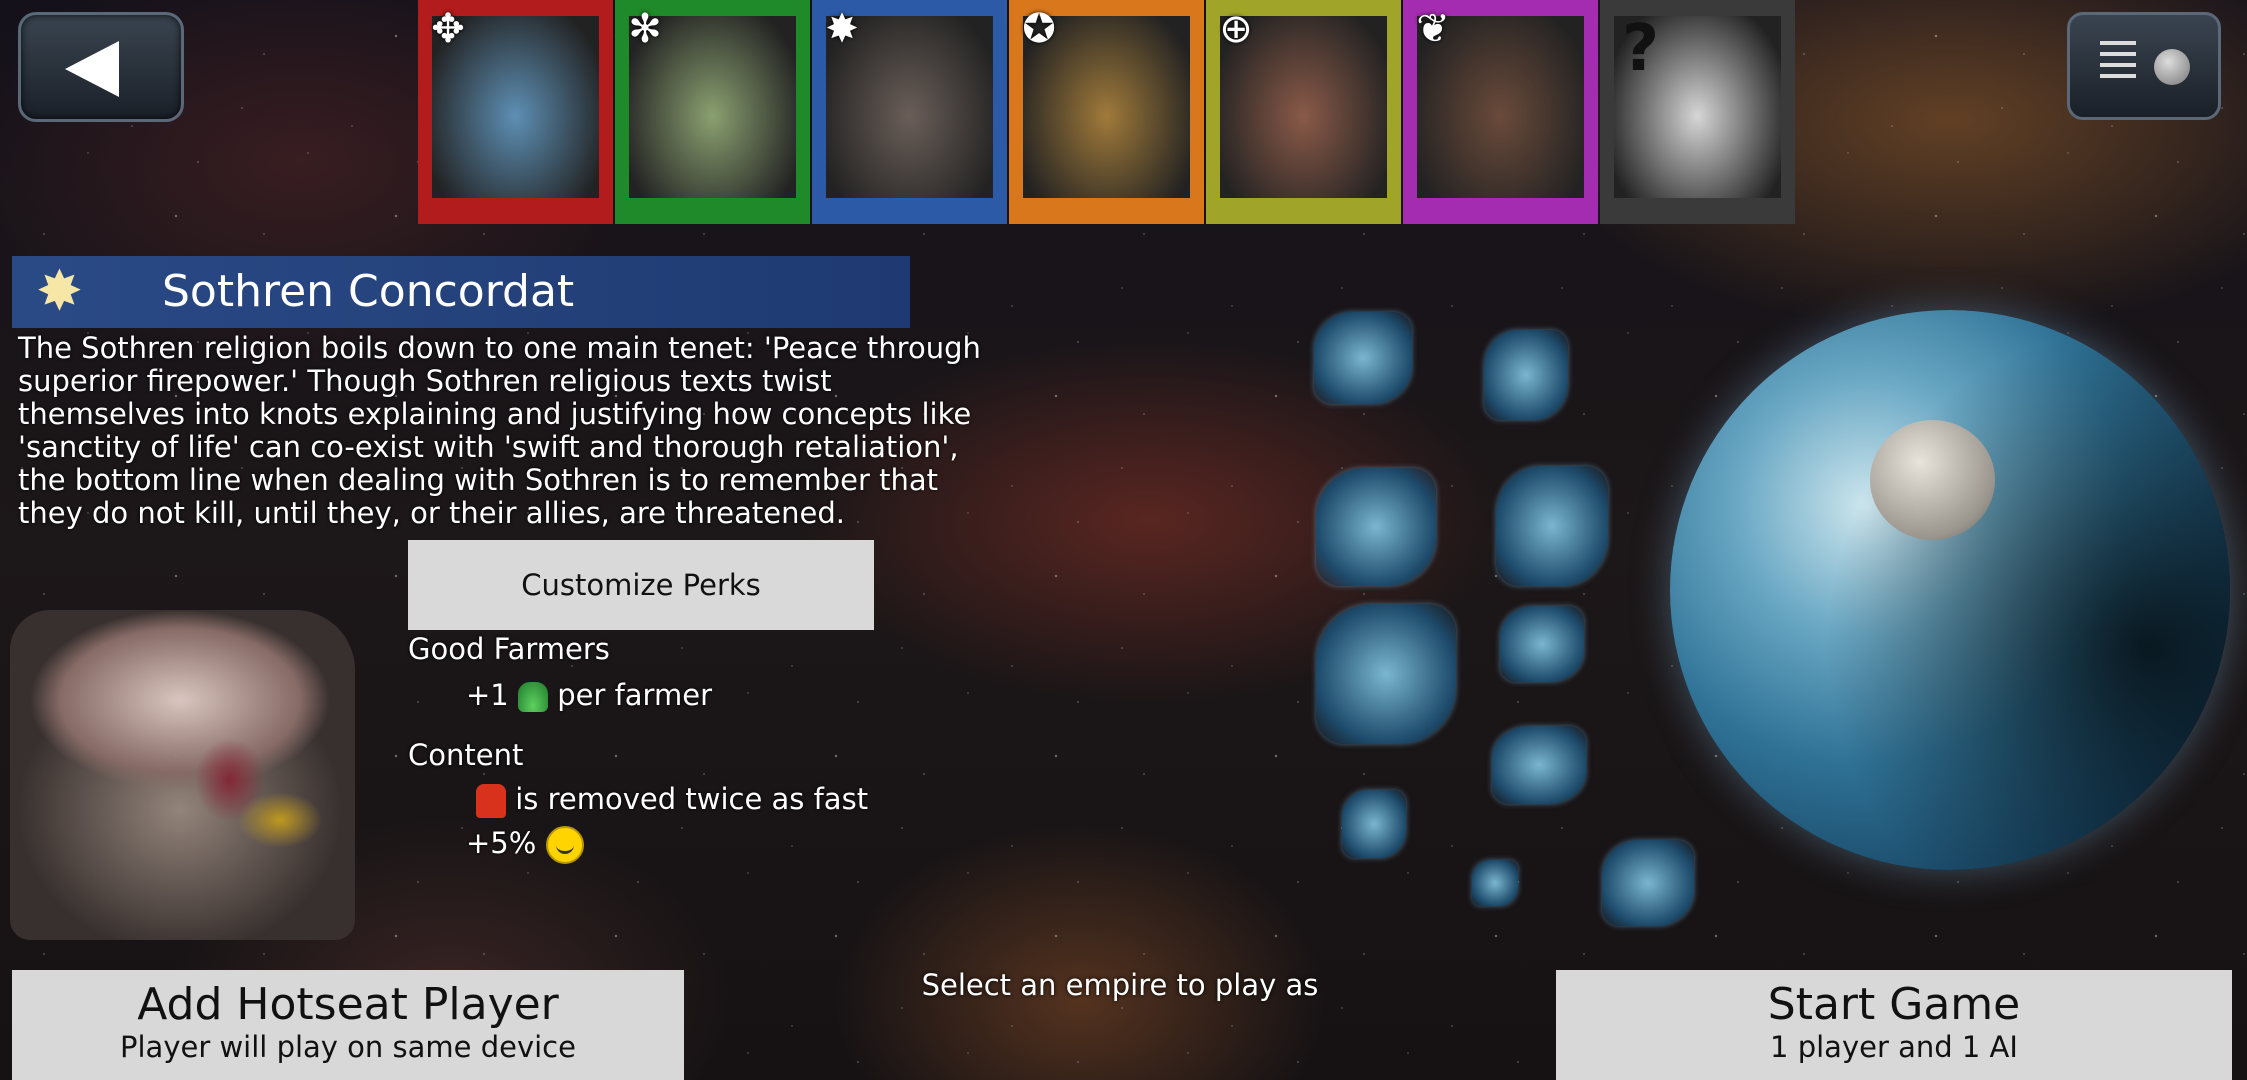  Describe the element at coordinates (634, 695) in the screenshot. I see `perk-suffix: per farmer` at that location.